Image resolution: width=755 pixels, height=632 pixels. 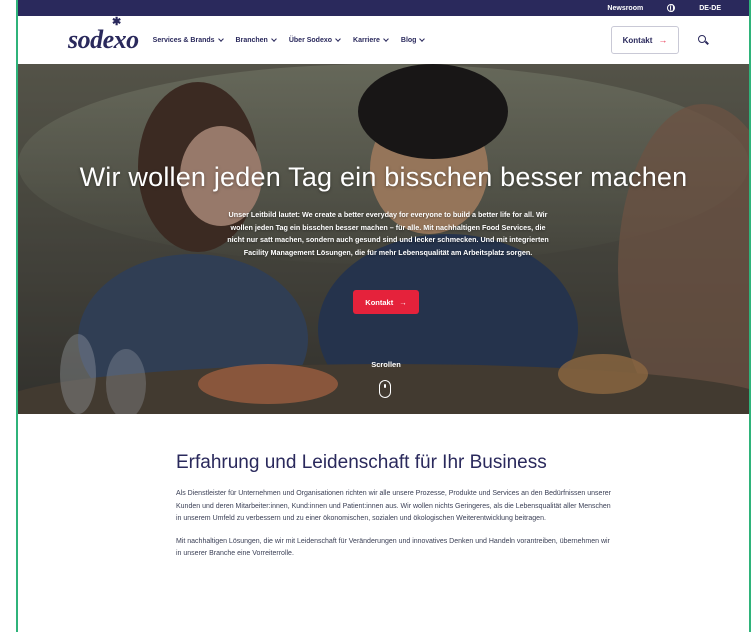 What do you see at coordinates (379, 302) in the screenshot?
I see `hero-contact-button-label: Kontakt` at bounding box center [379, 302].